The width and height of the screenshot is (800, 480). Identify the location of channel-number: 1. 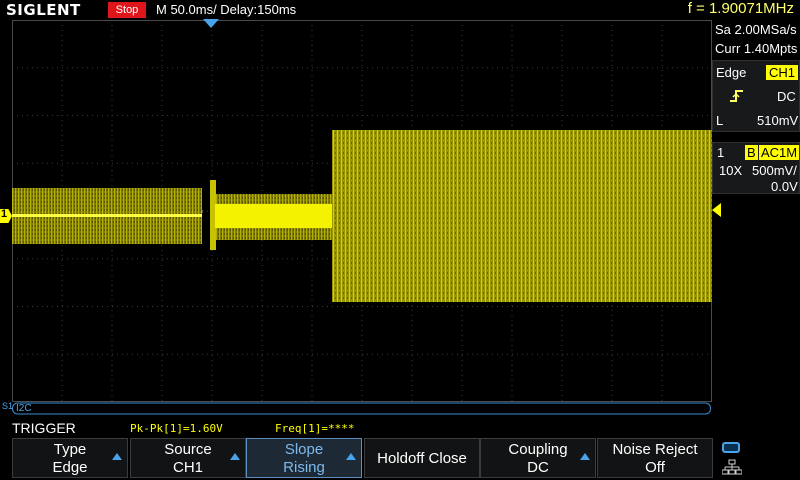
(721, 152).